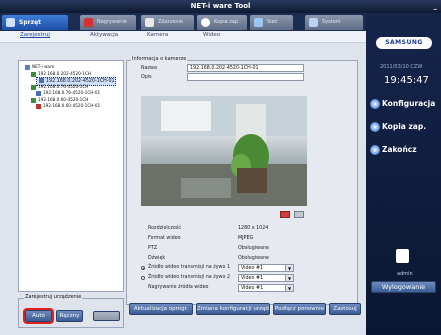 Image resolution: width=441 pixels, height=335 pixels. I want to click on description-label: Opis, so click(146, 77).